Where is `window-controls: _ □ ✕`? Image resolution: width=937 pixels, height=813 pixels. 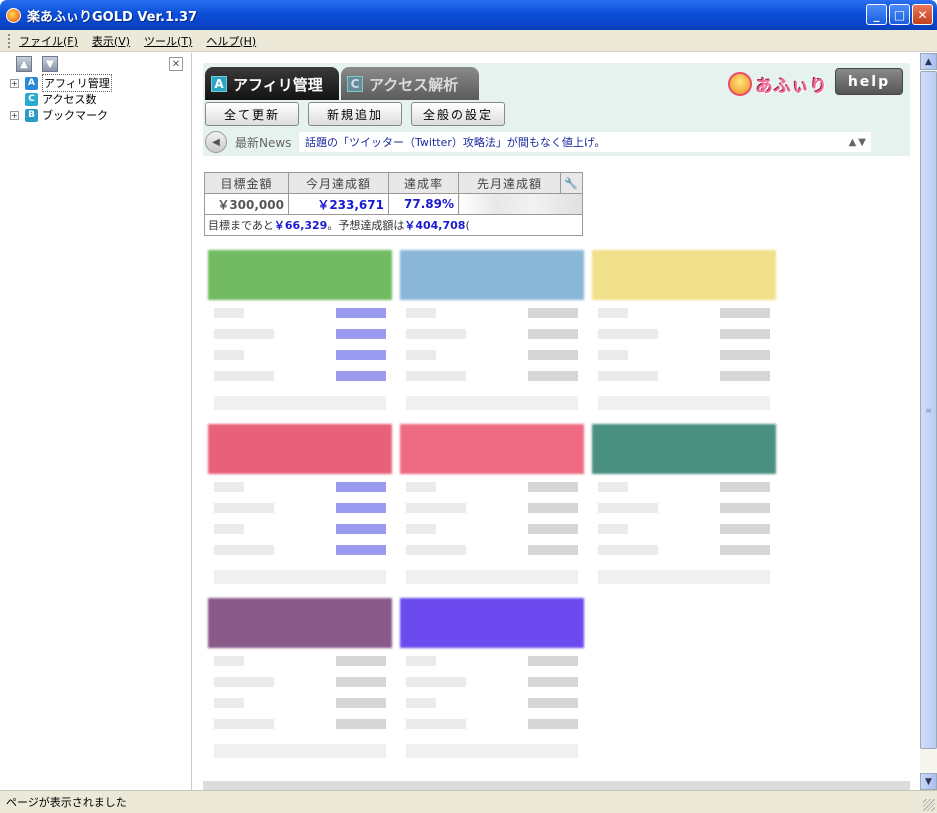
window-controls: _ □ ✕ is located at coordinates (899, 14).